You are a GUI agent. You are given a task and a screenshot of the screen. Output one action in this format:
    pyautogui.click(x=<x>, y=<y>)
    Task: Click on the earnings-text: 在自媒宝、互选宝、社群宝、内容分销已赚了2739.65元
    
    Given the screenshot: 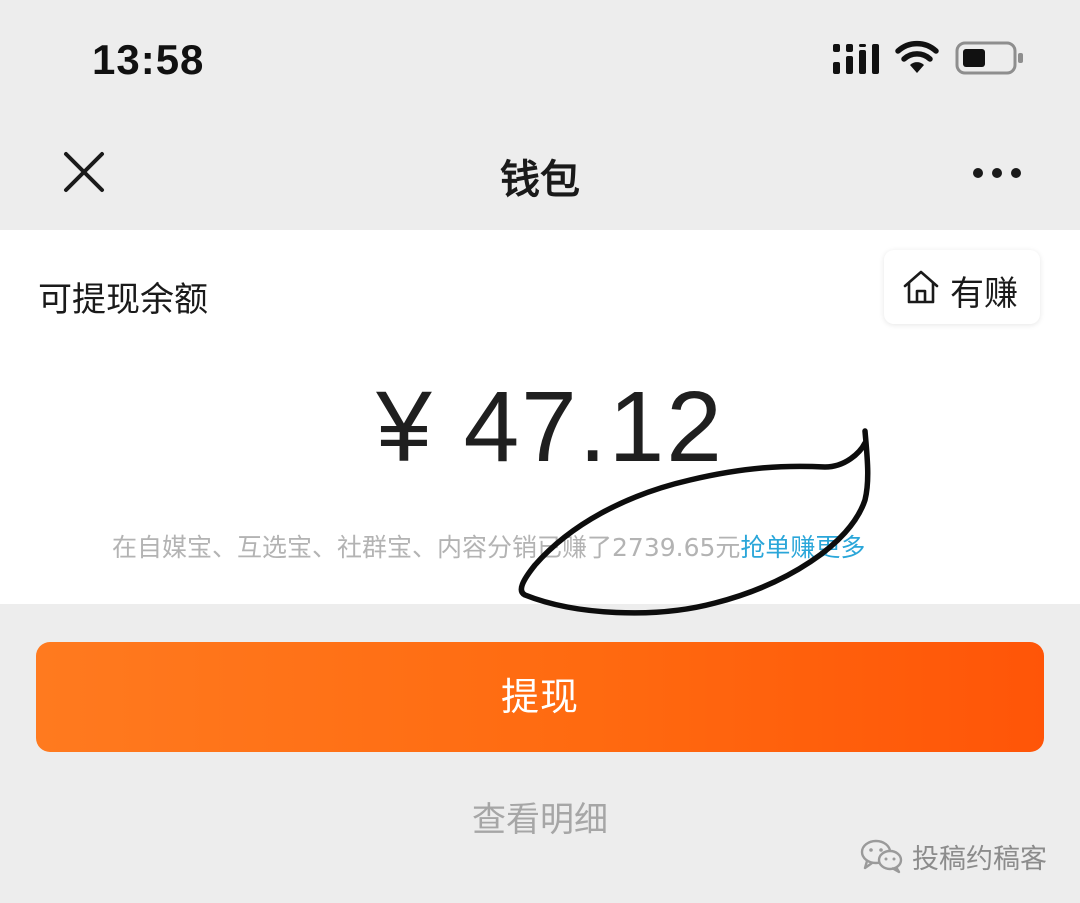 What is the action you would take?
    pyautogui.click(x=426, y=547)
    